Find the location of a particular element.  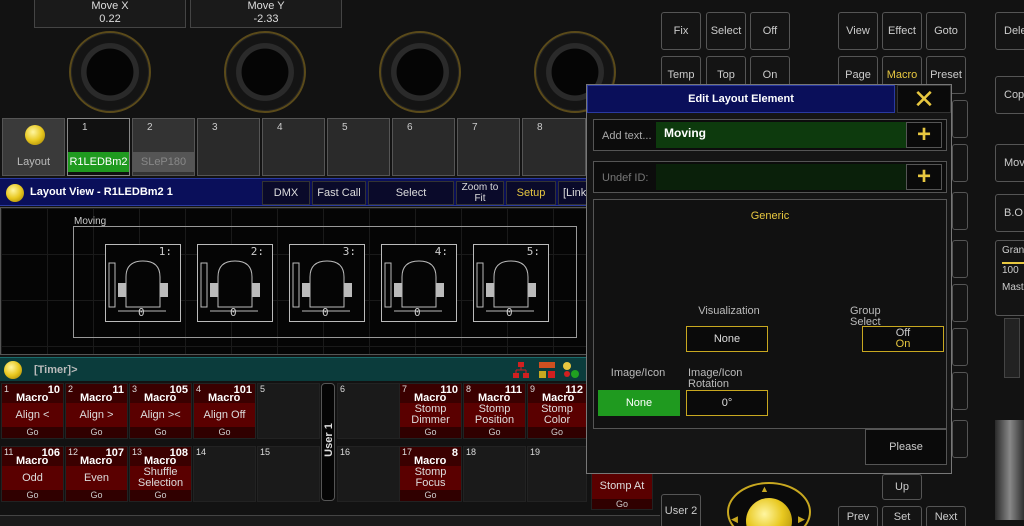

status-icon is located at coordinates (571, 370).